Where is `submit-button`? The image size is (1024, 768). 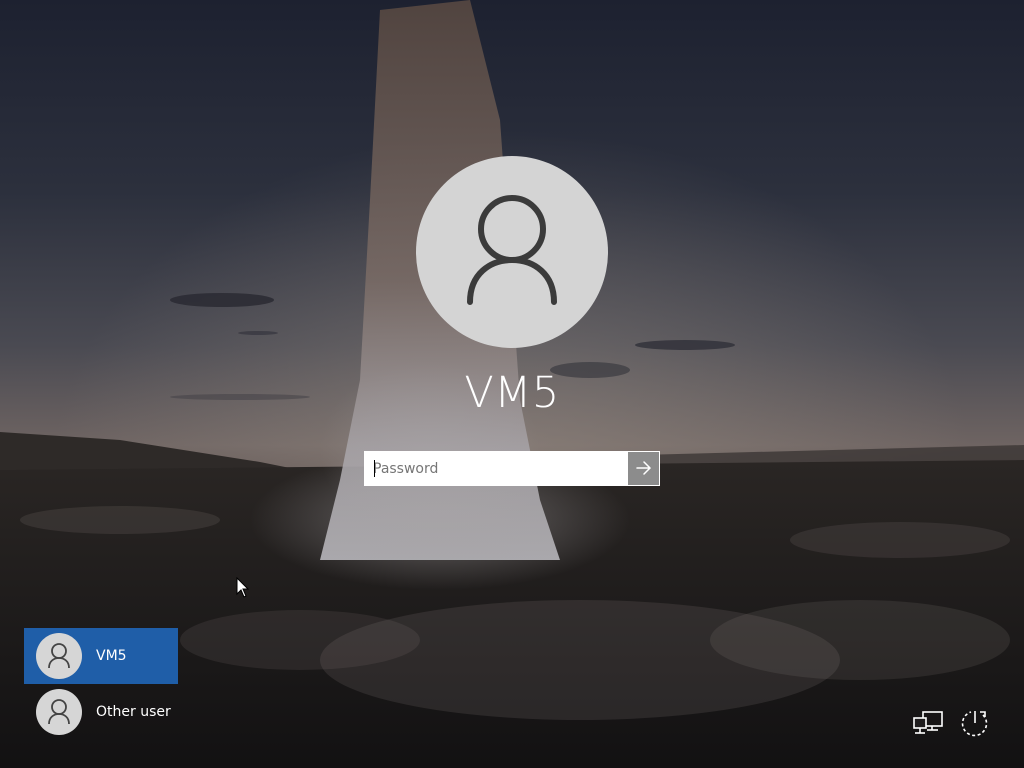
submit-button is located at coordinates (643, 468).